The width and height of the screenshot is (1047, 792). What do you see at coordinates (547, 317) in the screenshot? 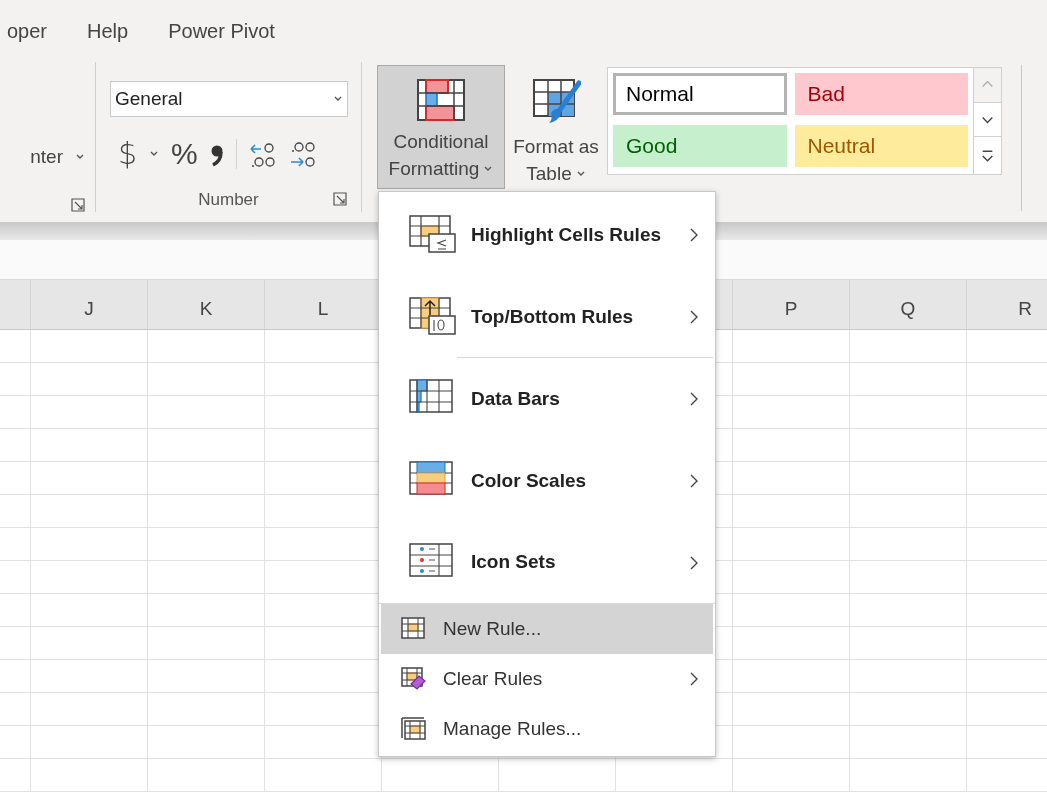
I see `menu-item: Top/Bottom Rules` at bounding box center [547, 317].